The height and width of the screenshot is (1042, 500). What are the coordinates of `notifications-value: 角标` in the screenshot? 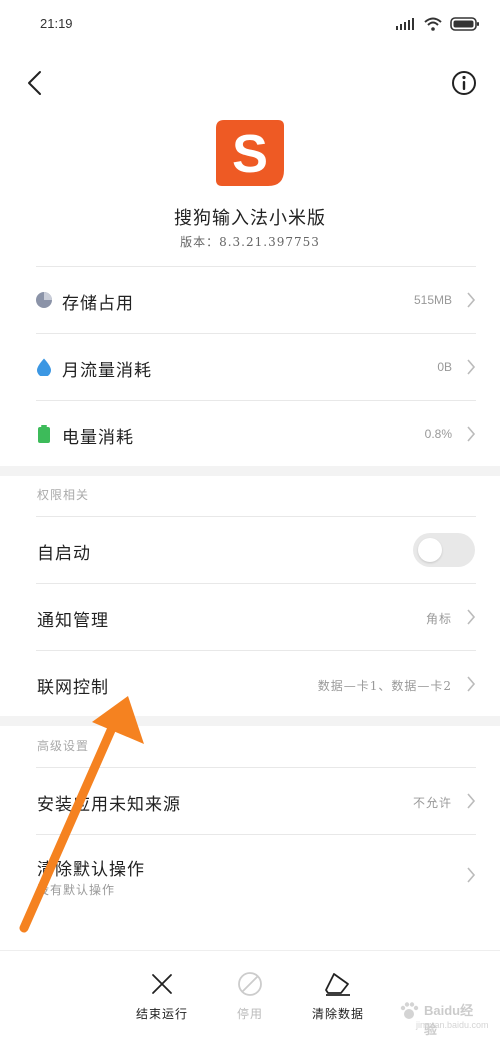 It's located at (438, 619).